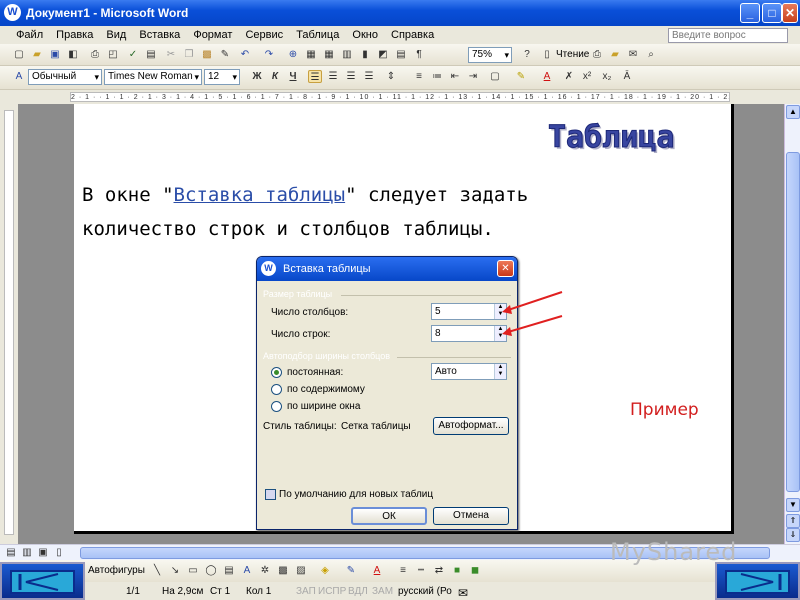 The width and height of the screenshot is (800, 600). What do you see at coordinates (257, 76) in the screenshot?
I see `bold-button: Ж` at bounding box center [257, 76].